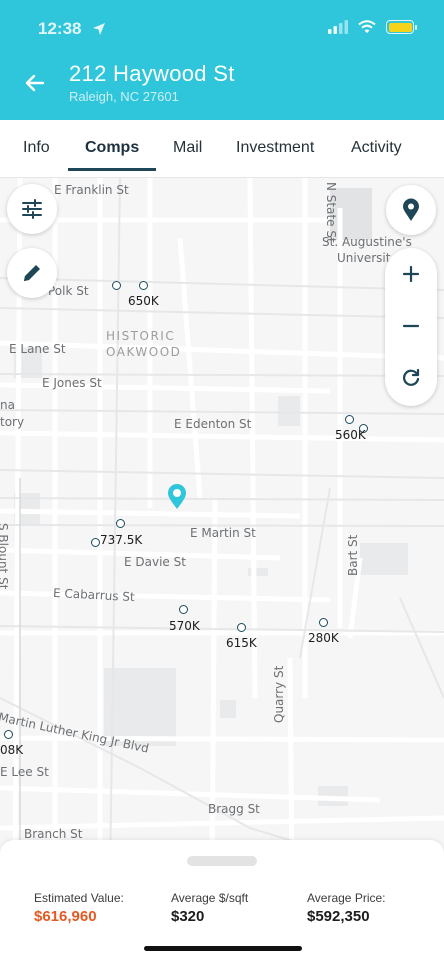  I want to click on estimated-value-label: Estimated Value:, so click(79, 898).